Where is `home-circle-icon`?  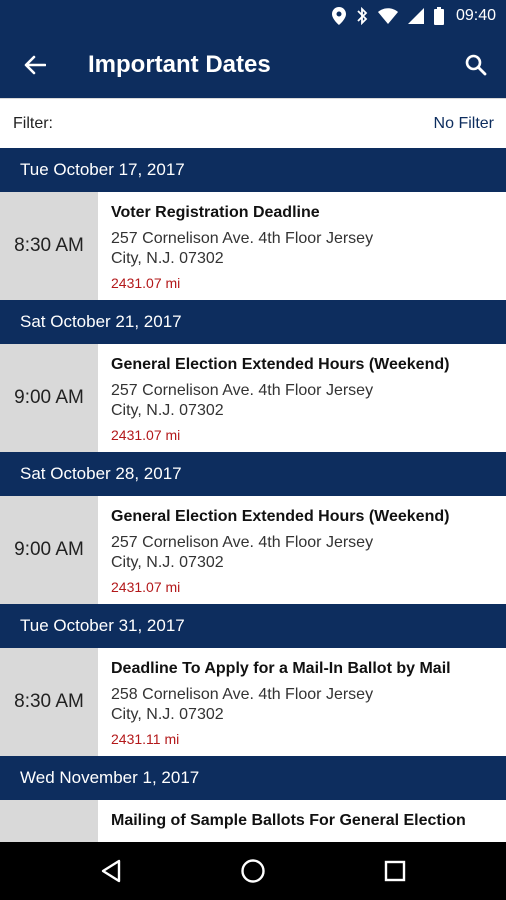 home-circle-icon is located at coordinates (253, 871).